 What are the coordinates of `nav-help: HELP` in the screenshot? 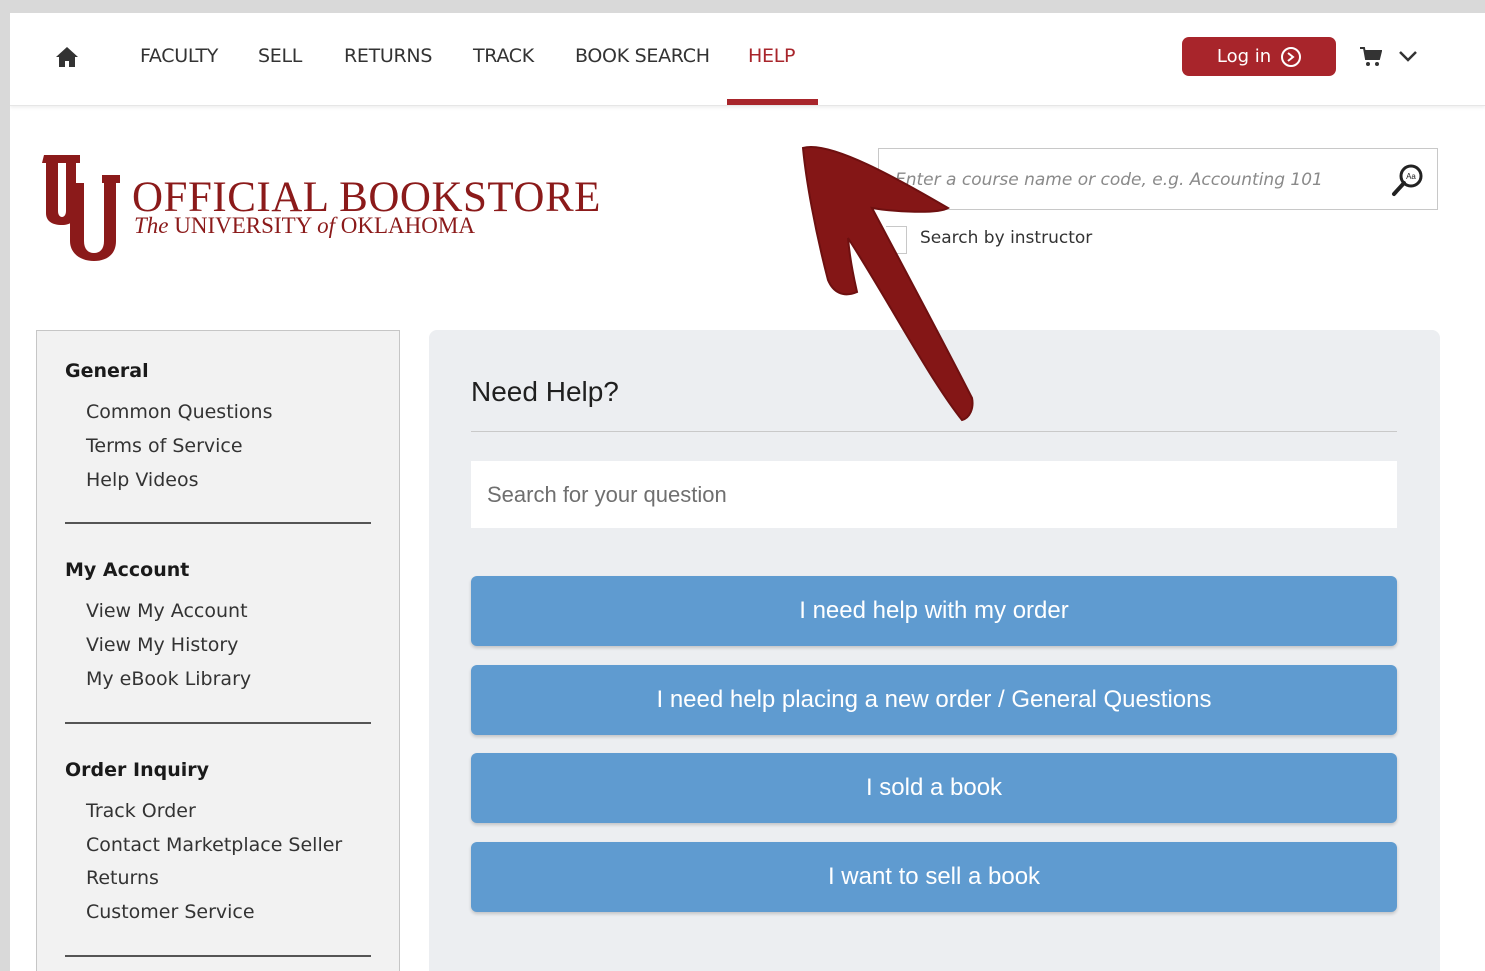 It's located at (771, 56).